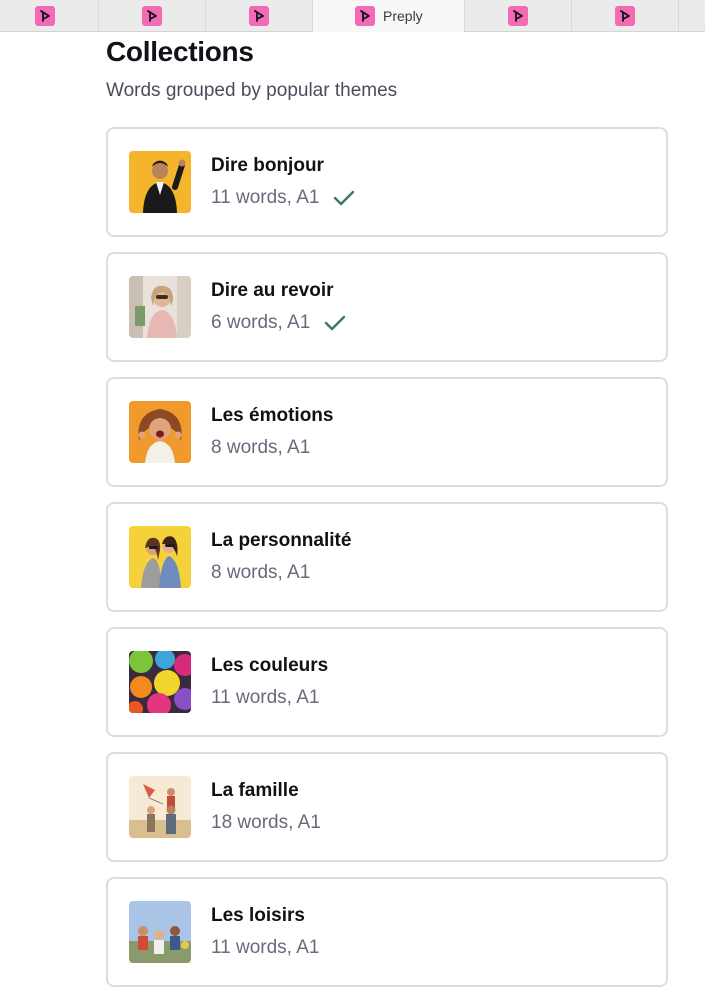 The height and width of the screenshot is (1002, 705). I want to click on collection-title: La famille, so click(255, 790).